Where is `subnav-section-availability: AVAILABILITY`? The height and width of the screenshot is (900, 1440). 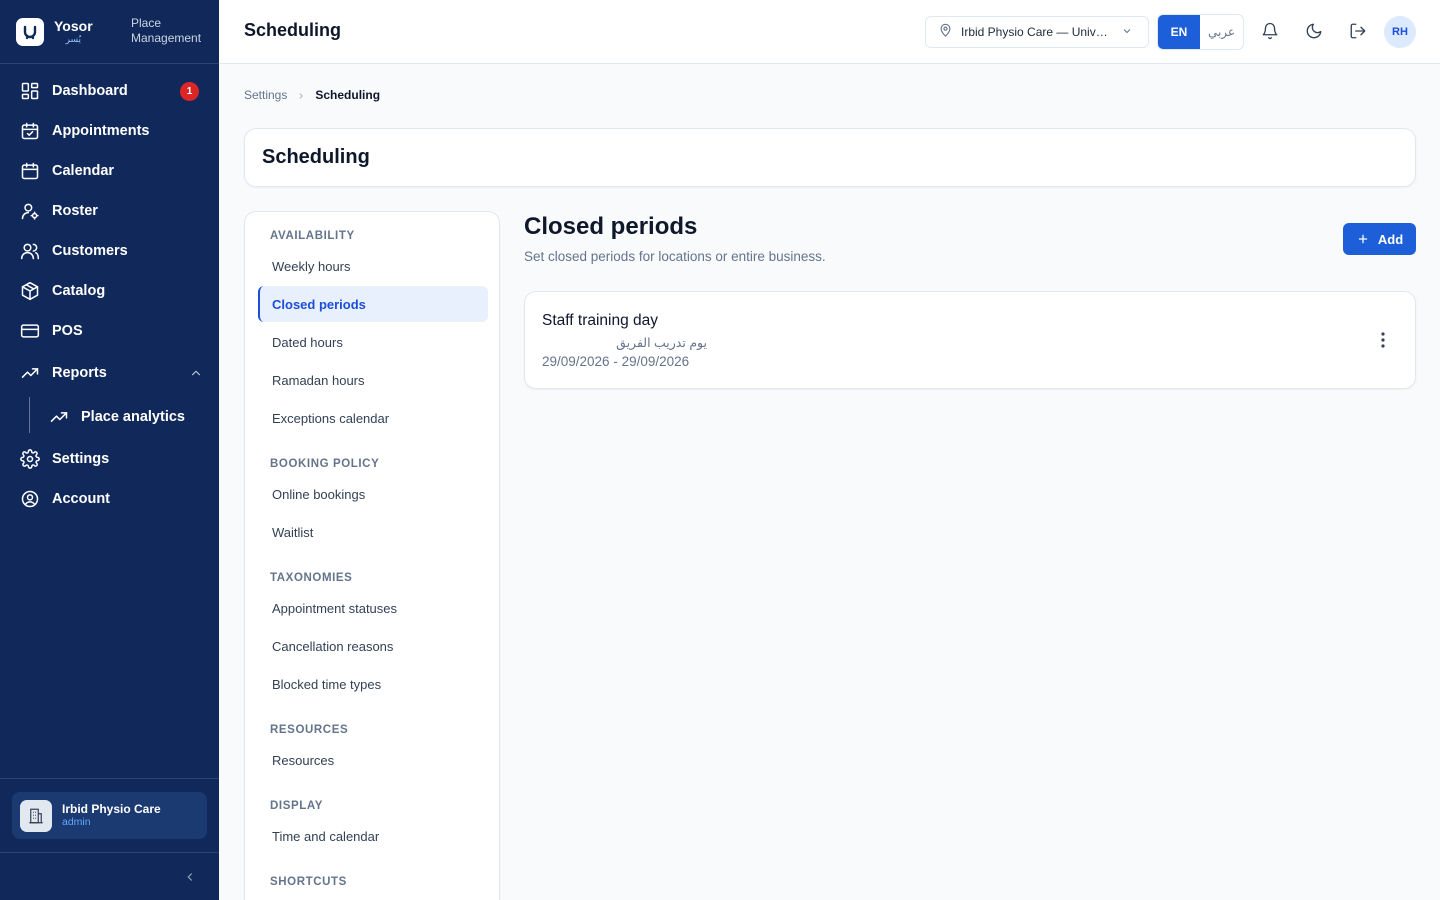
subnav-section-availability: AVAILABILITY is located at coordinates (312, 236).